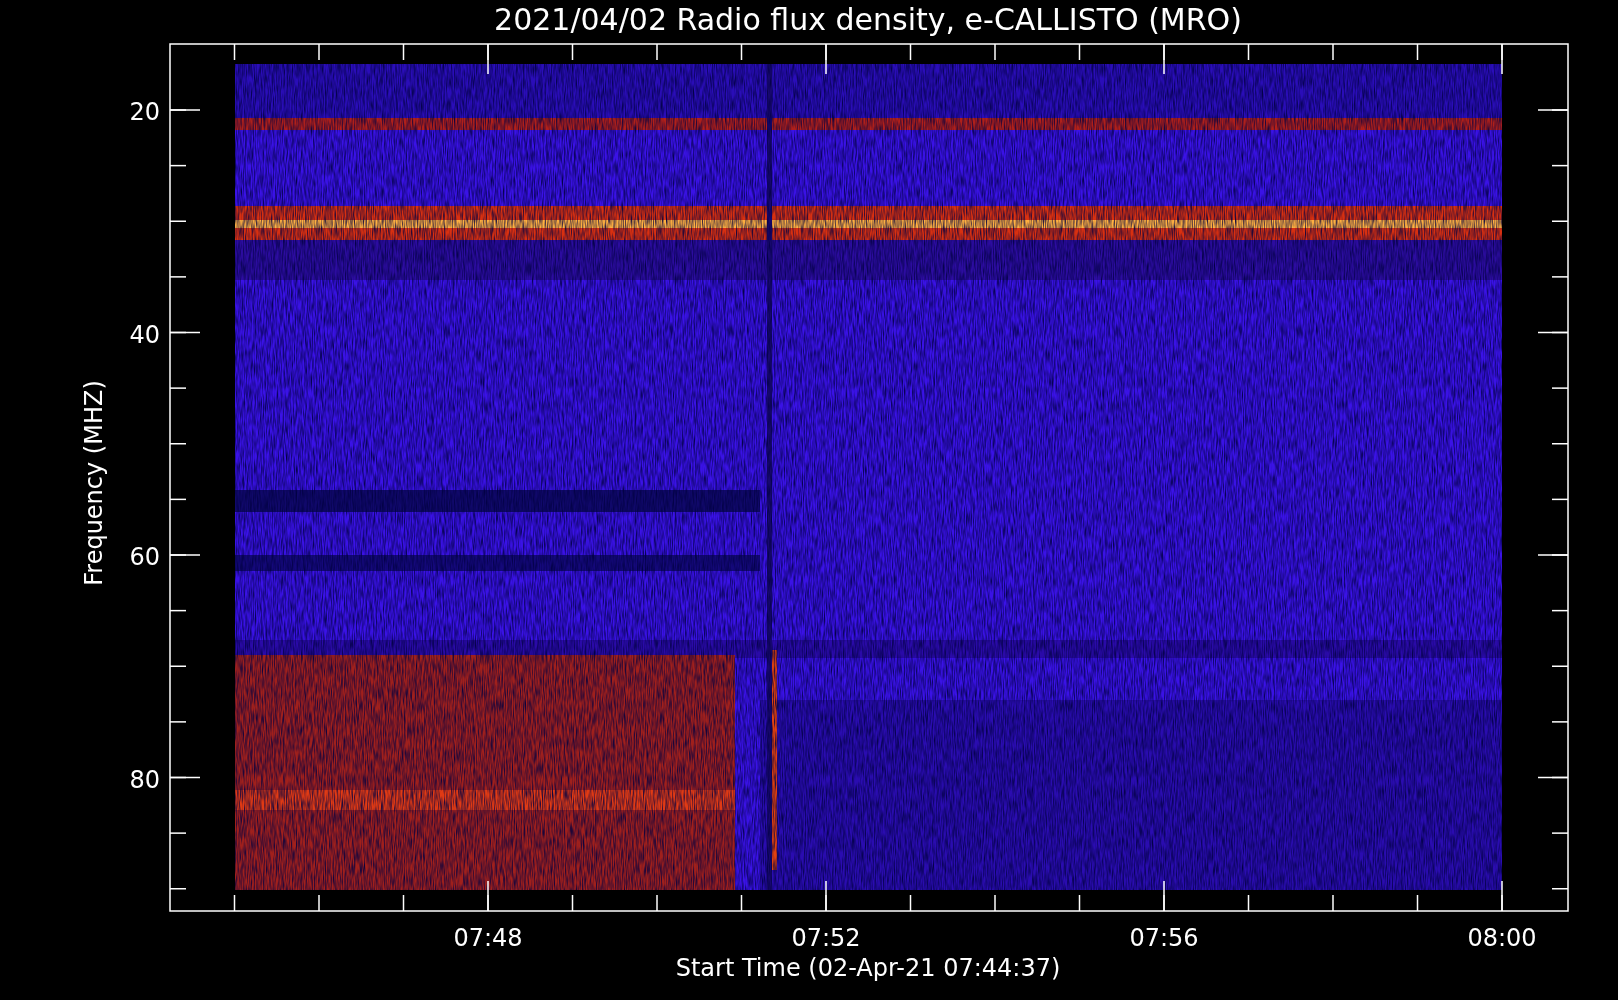  What do you see at coordinates (144, 334) in the screenshot?
I see `tick-label: 40` at bounding box center [144, 334].